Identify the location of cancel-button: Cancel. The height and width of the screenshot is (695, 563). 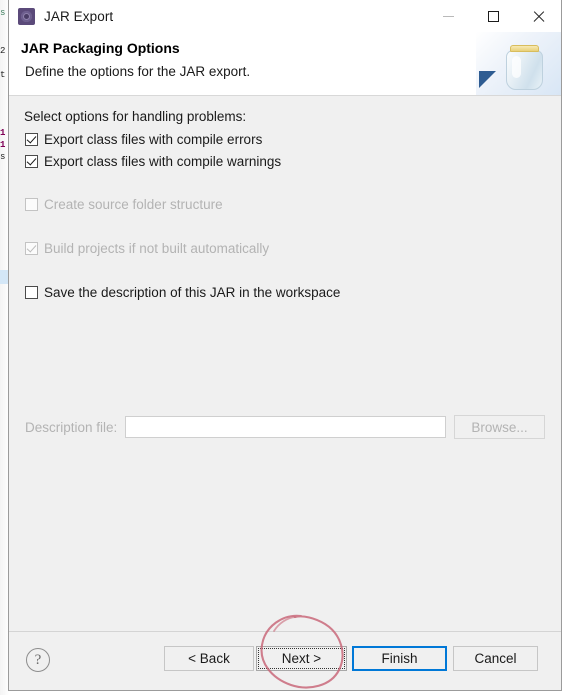
(495, 658).